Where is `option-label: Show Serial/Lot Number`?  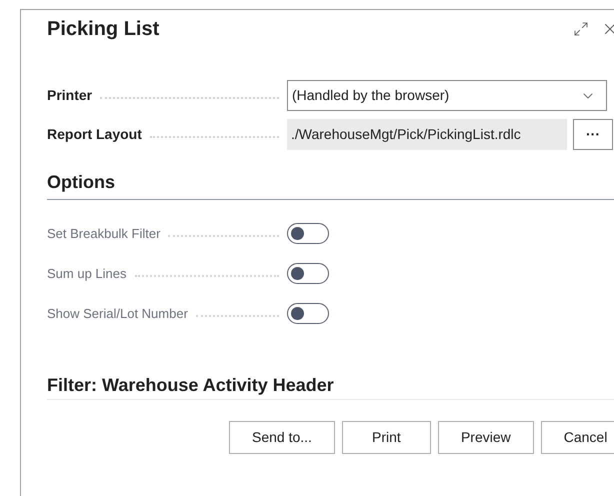
option-label: Show Serial/Lot Number is located at coordinates (117, 314).